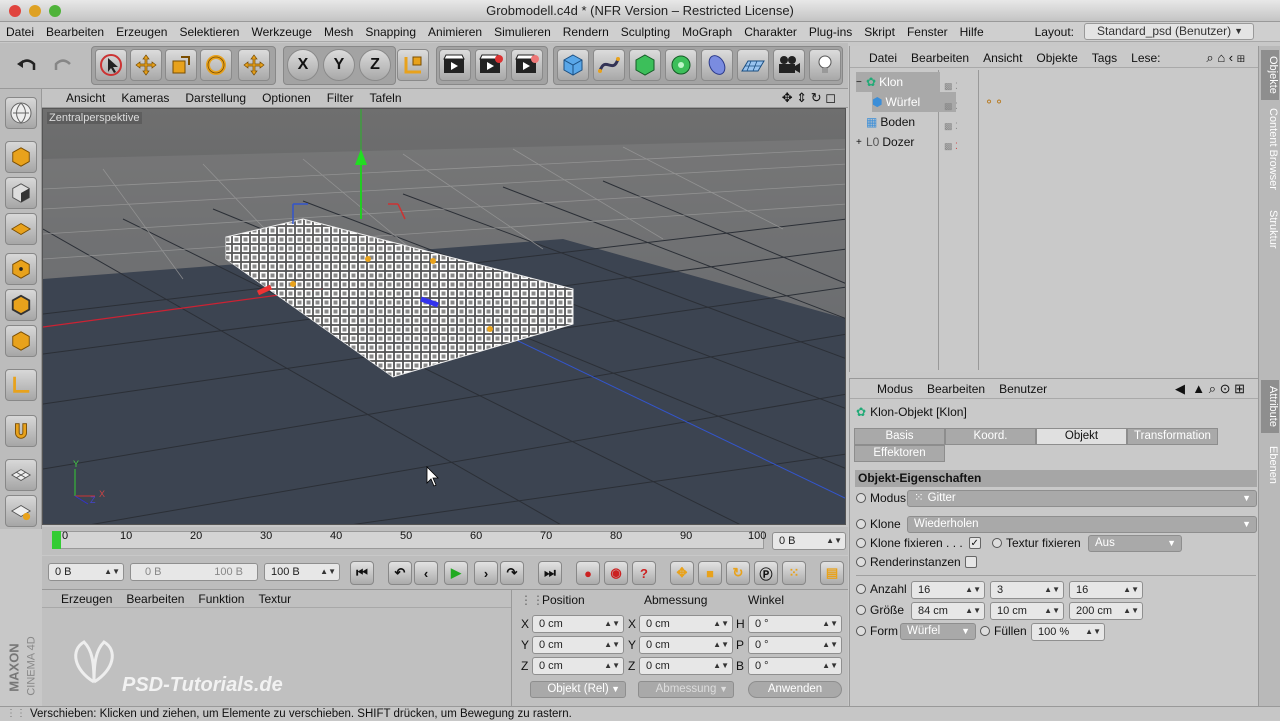  What do you see at coordinates (1082, 524) in the screenshot?
I see `klone-dropdown: Wiederholen ▼` at bounding box center [1082, 524].